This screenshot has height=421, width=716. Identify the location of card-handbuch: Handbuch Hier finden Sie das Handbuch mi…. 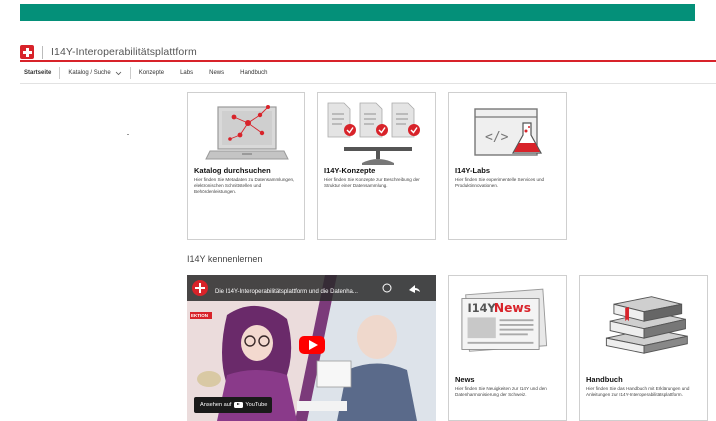
(643, 348).